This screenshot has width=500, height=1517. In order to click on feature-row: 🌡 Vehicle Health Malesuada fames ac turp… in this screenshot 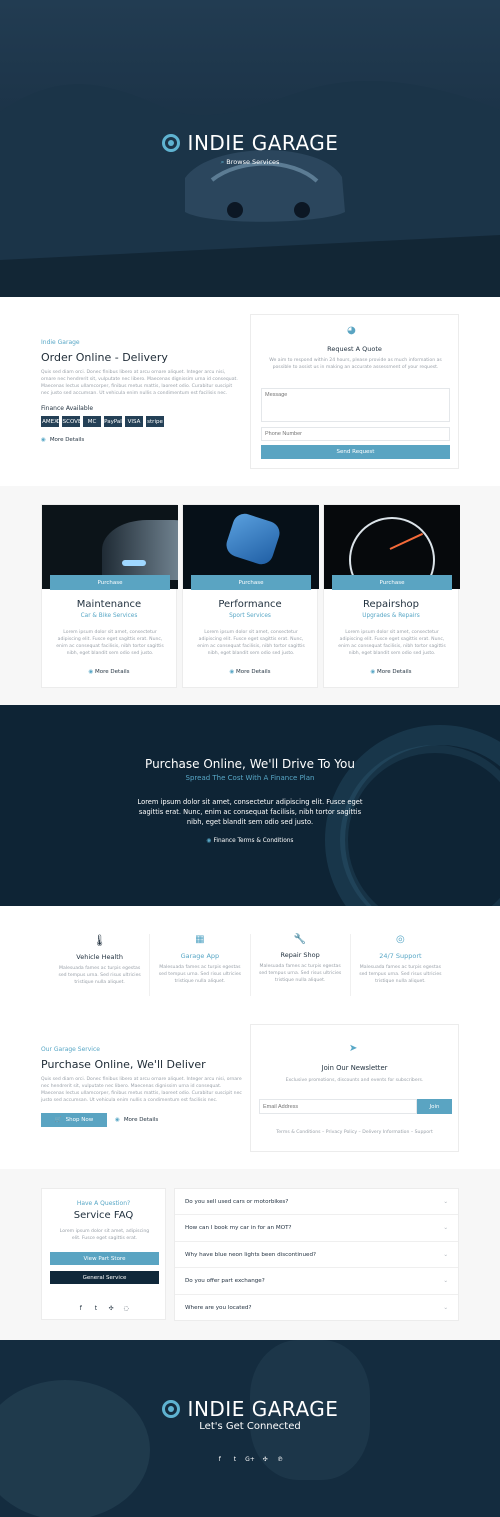, I will do `click(250, 965)`.